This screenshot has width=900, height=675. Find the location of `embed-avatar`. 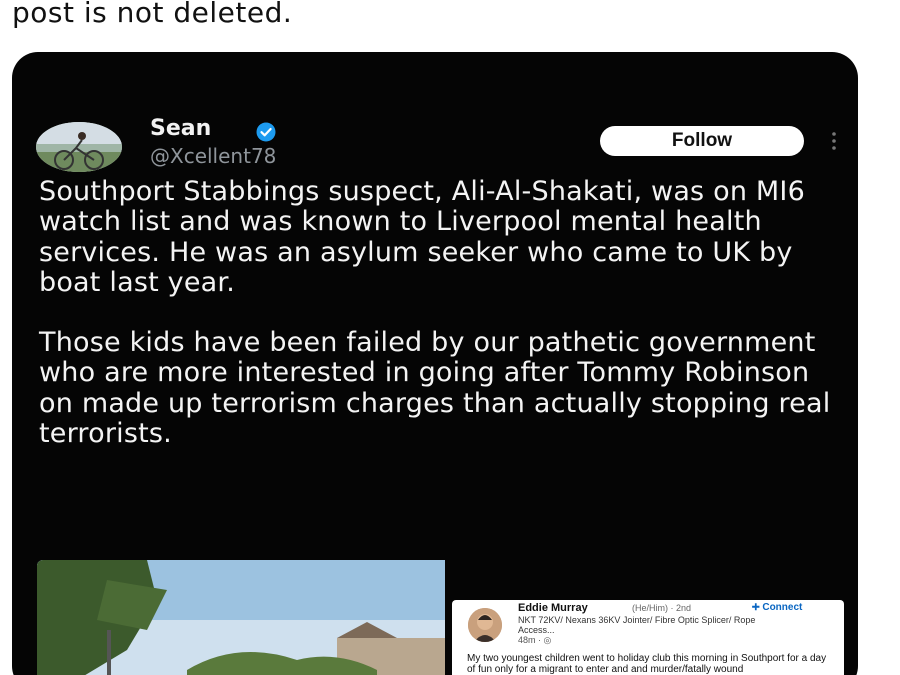

embed-avatar is located at coordinates (485, 625).